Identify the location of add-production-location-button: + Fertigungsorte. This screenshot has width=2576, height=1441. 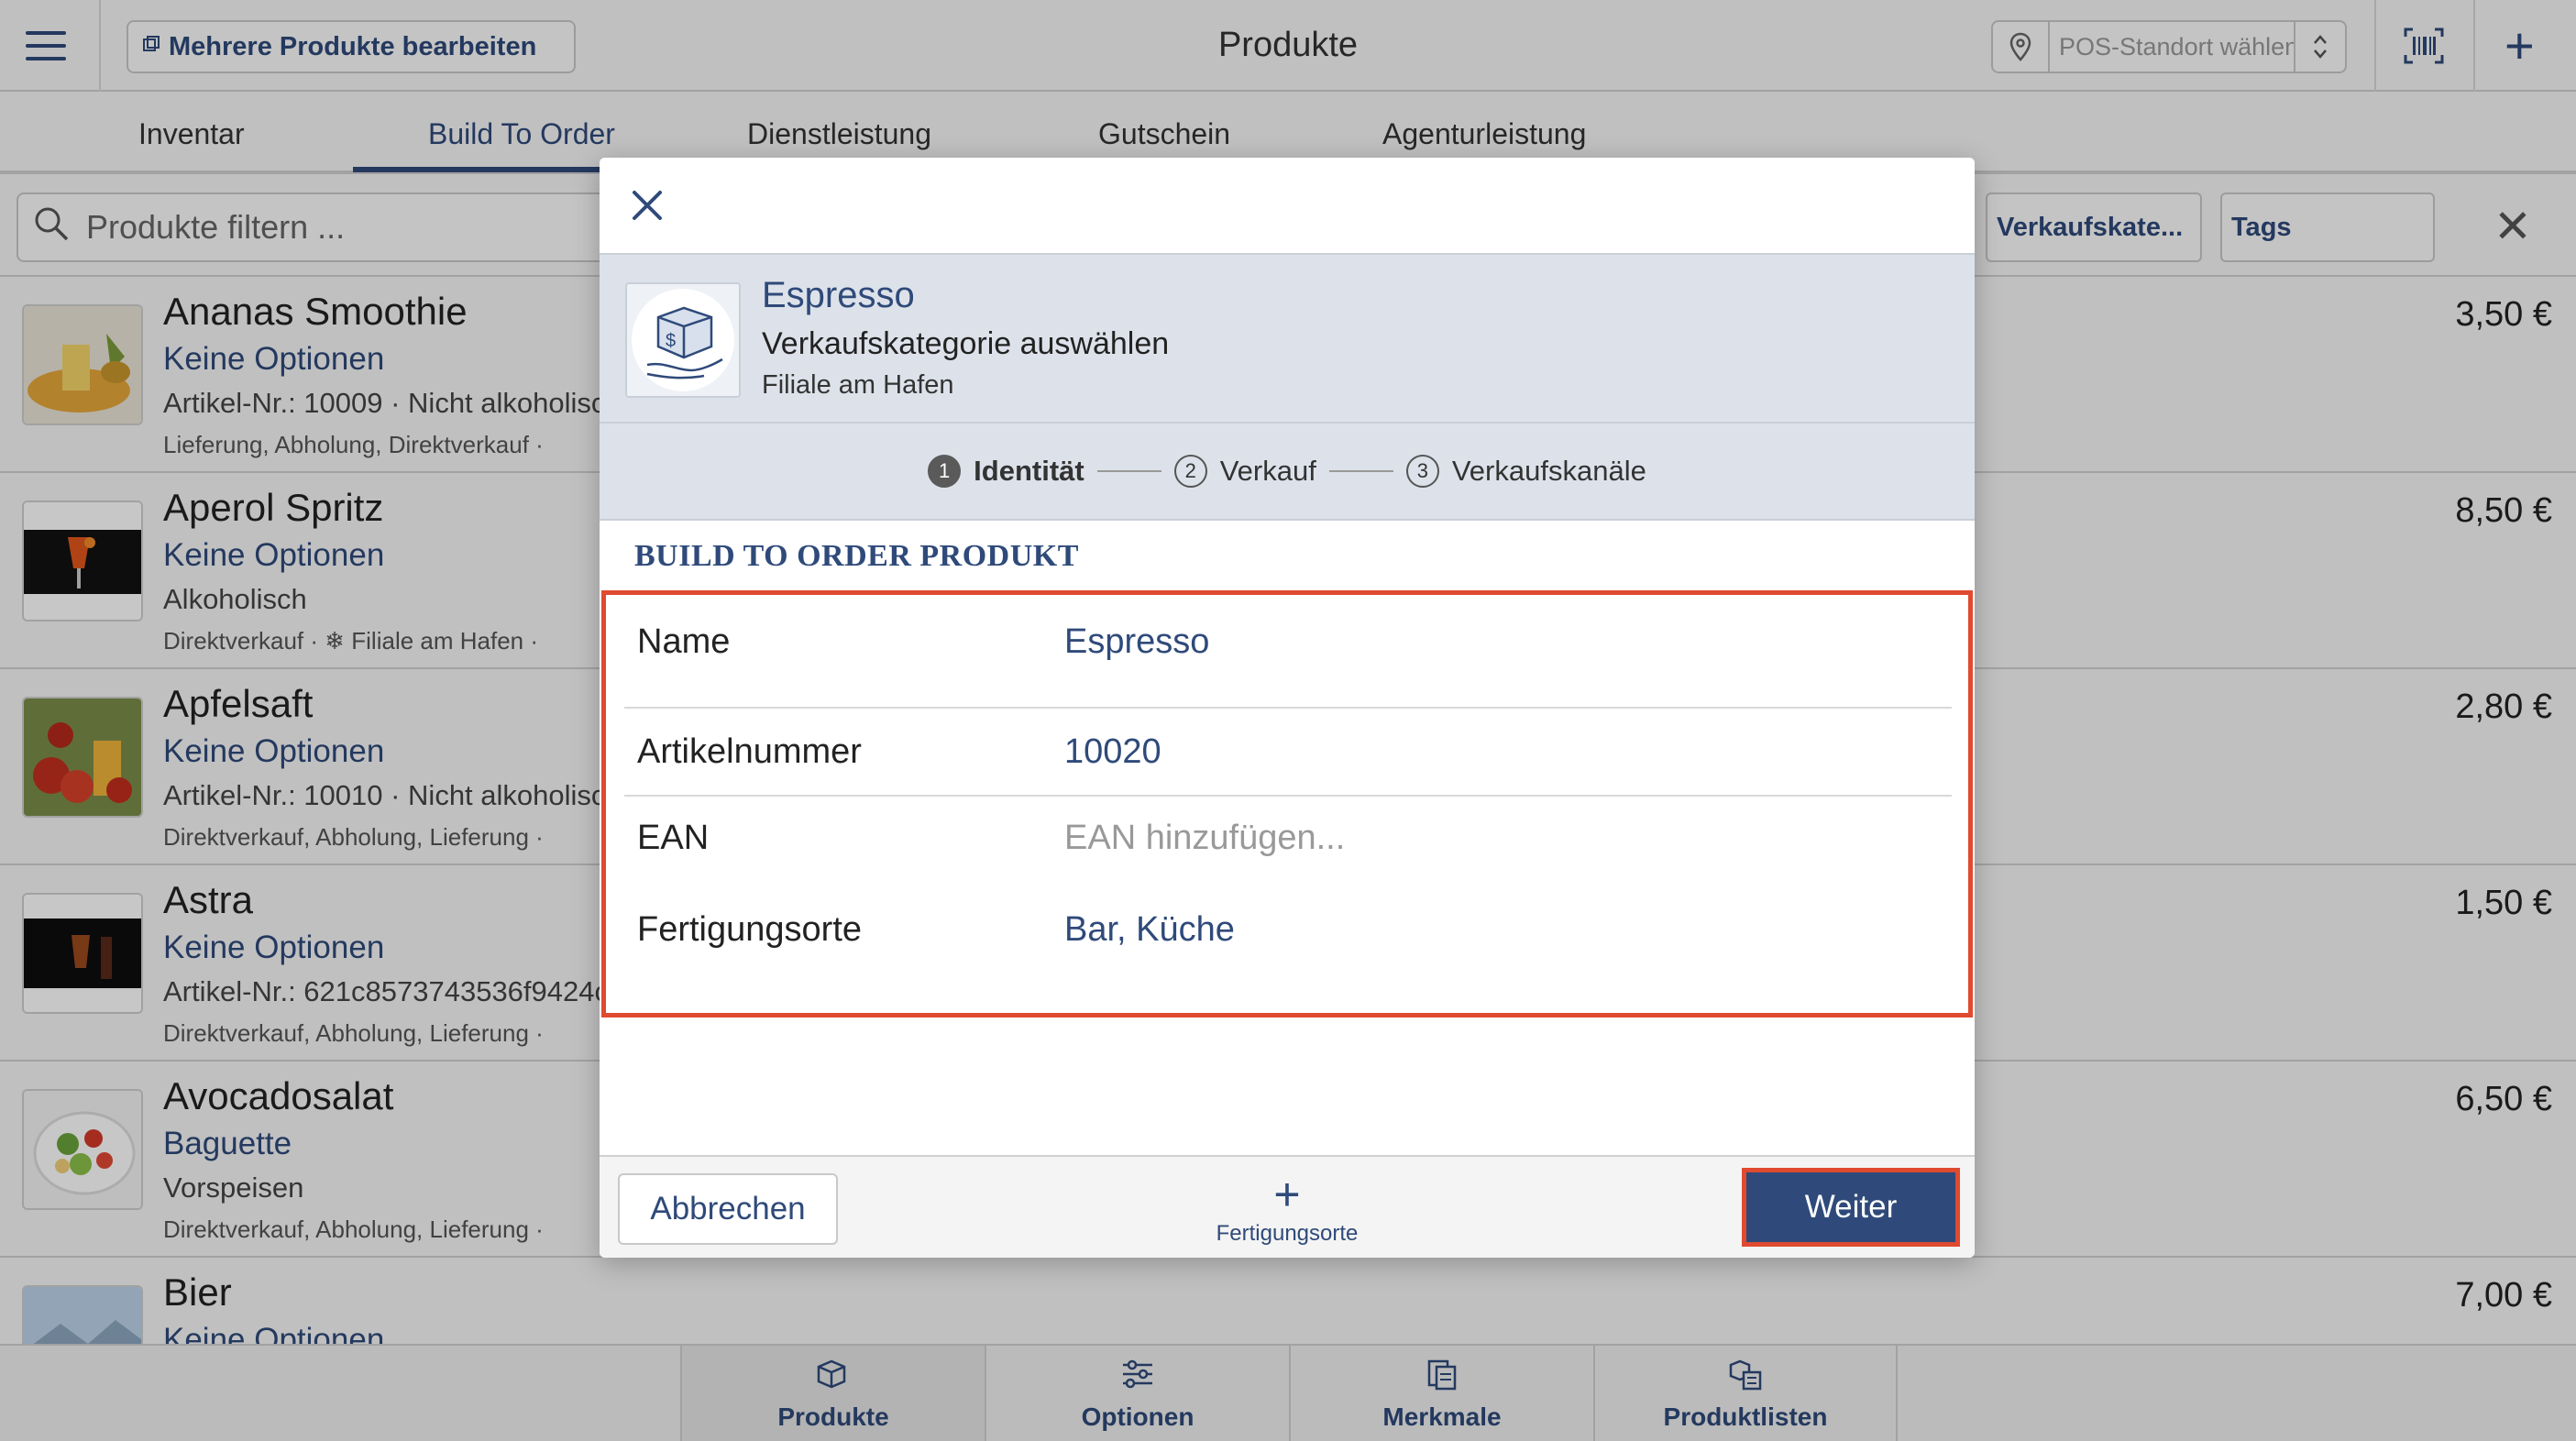
(1287, 1210).